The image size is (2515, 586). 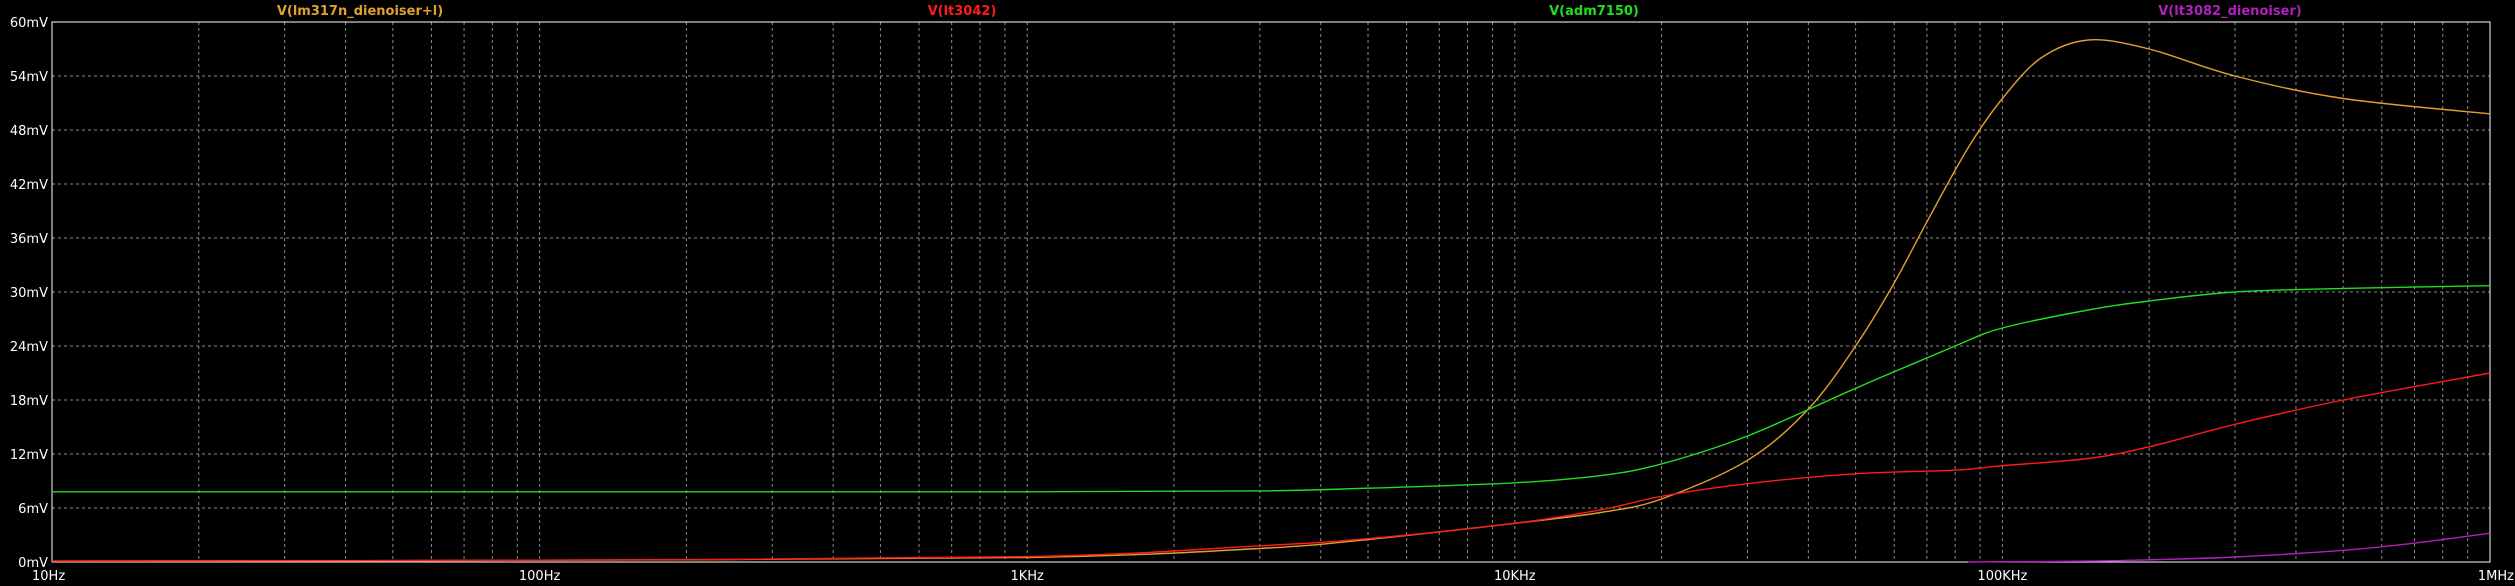 I want to click on legend-entry-v-adm7150: V(adm7150), so click(x=1594, y=11).